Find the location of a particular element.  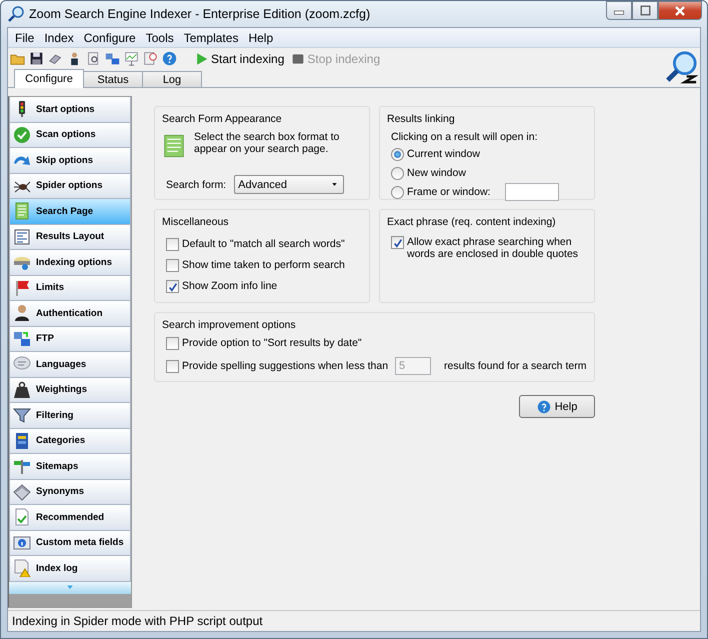

close-button is located at coordinates (680, 10).